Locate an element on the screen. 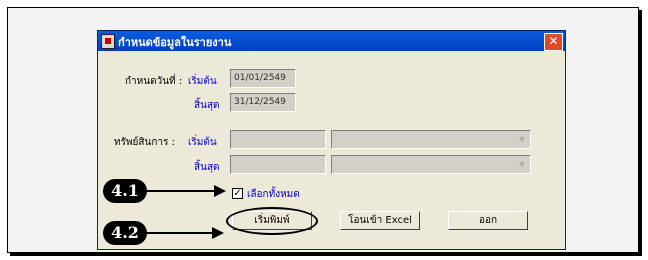 The width and height of the screenshot is (648, 260). date-range-label: กำหนดวันที่ : is located at coordinates (154, 81).